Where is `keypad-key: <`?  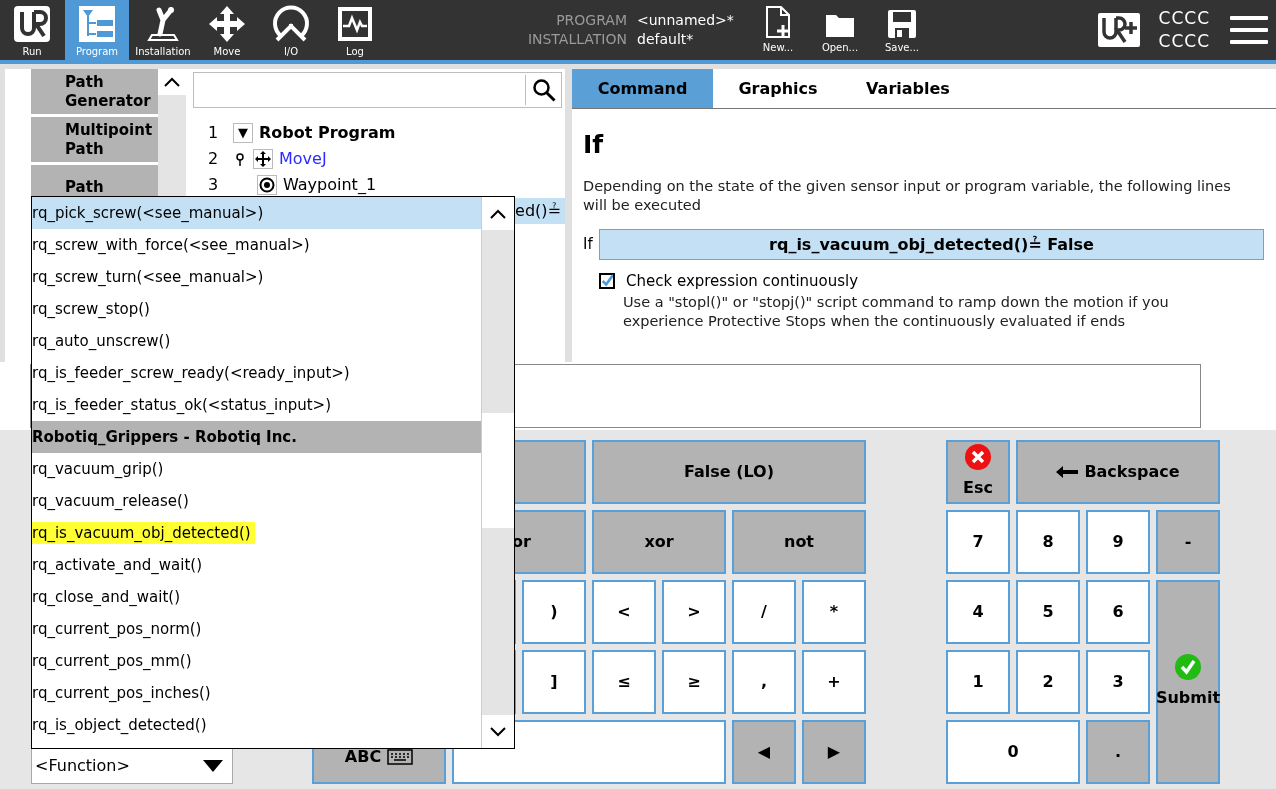
keypad-key: < is located at coordinates (624, 612).